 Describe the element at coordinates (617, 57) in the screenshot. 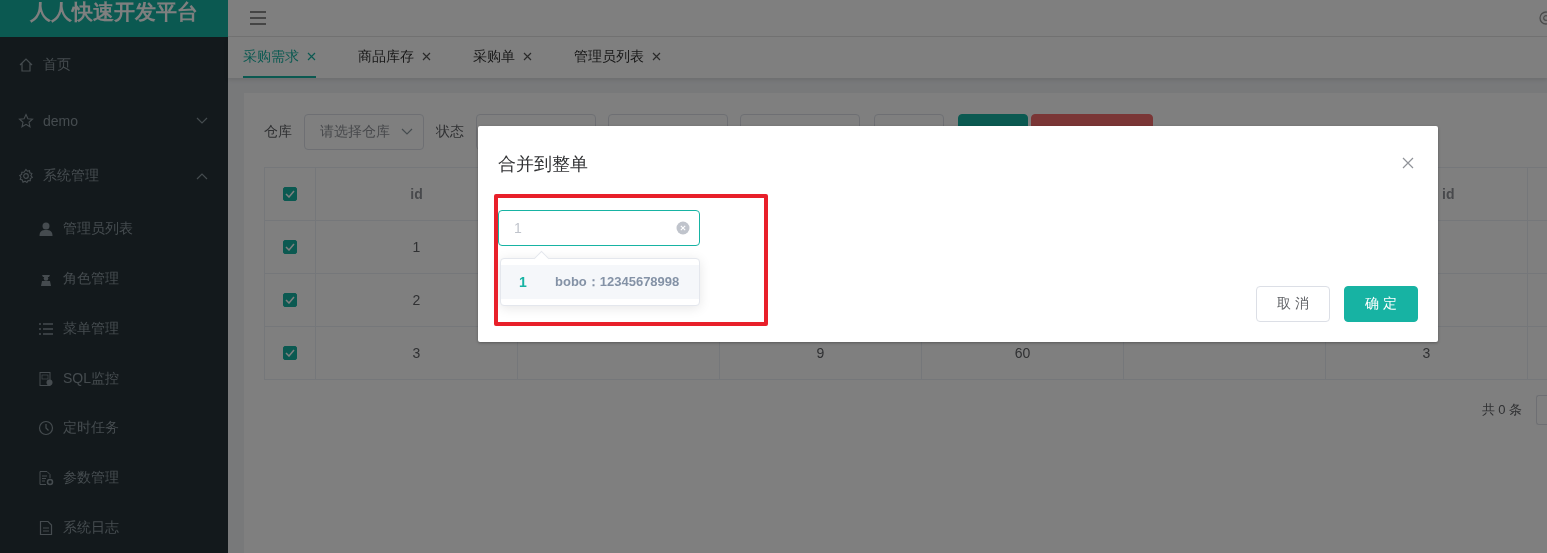

I see `tab: 管理员列表` at that location.